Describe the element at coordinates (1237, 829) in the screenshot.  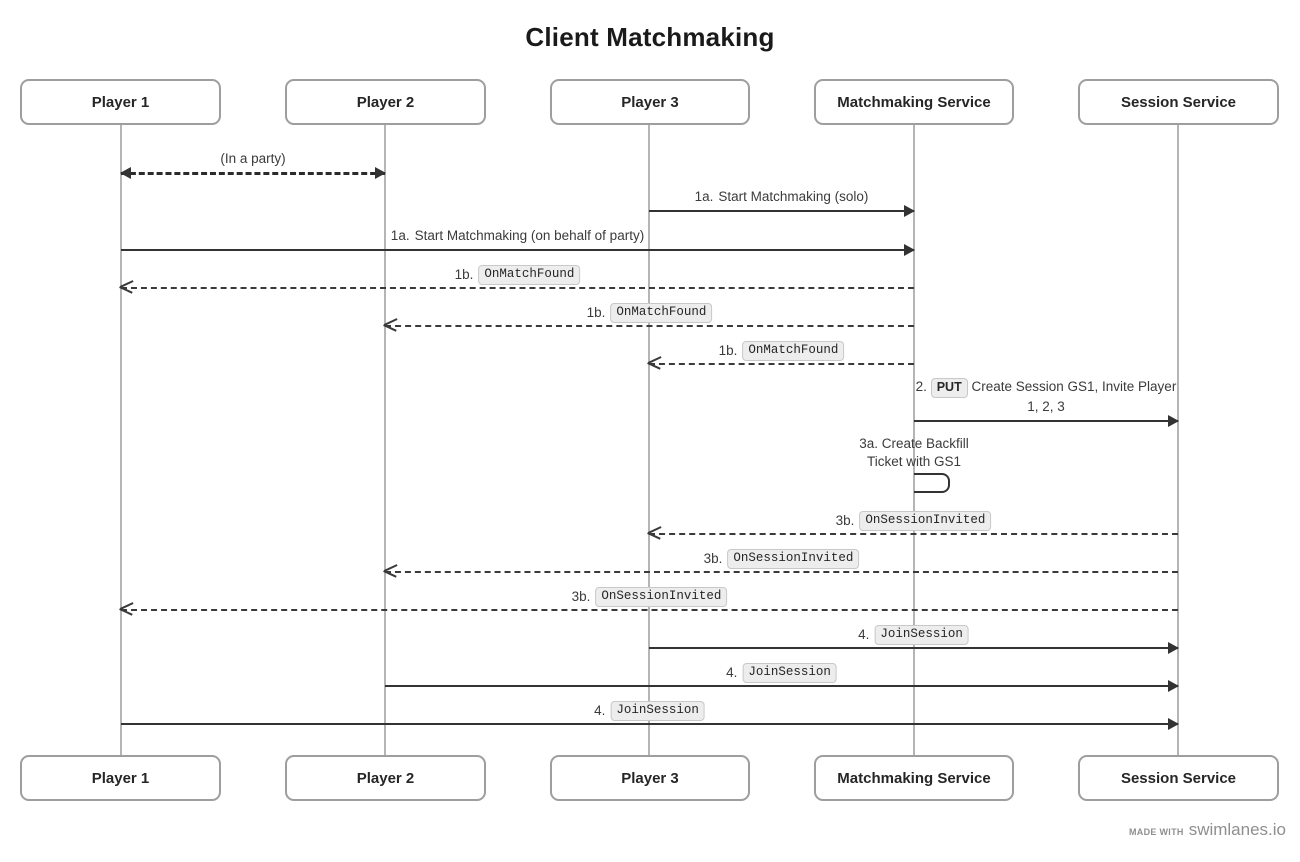
I see `watermark-brand: swimlanes.io` at that location.